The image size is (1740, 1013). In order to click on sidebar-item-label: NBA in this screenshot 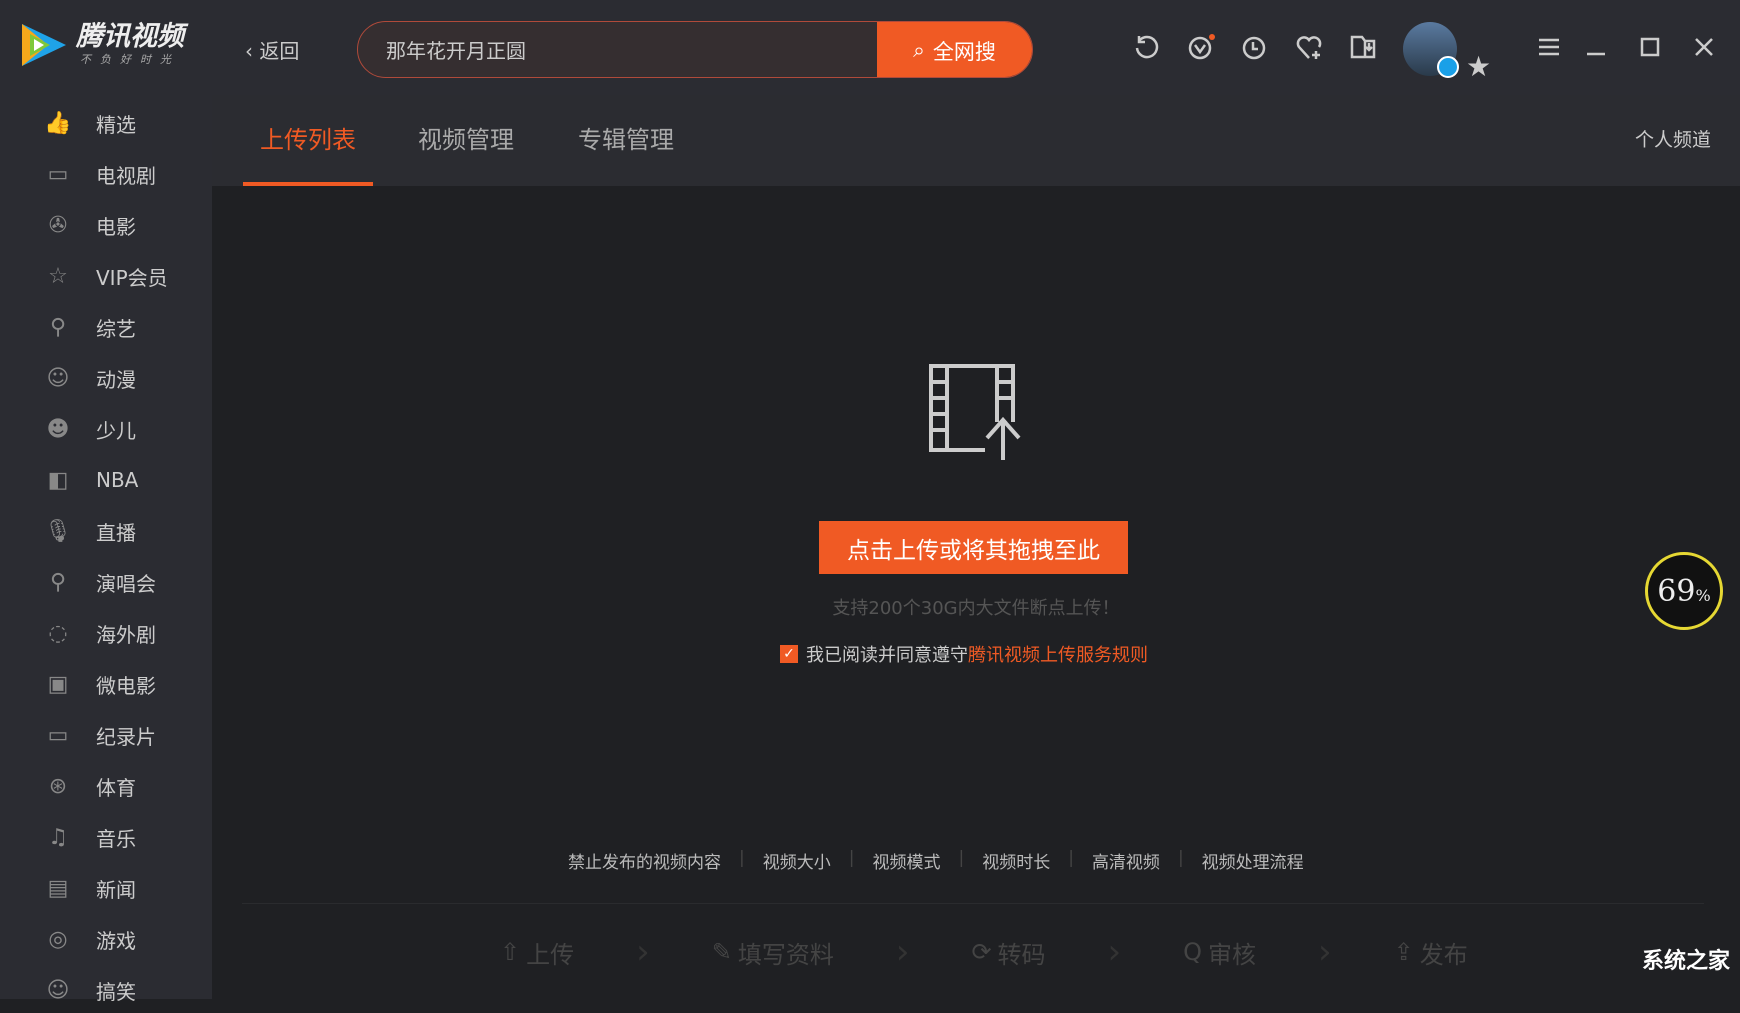, I will do `click(117, 480)`.